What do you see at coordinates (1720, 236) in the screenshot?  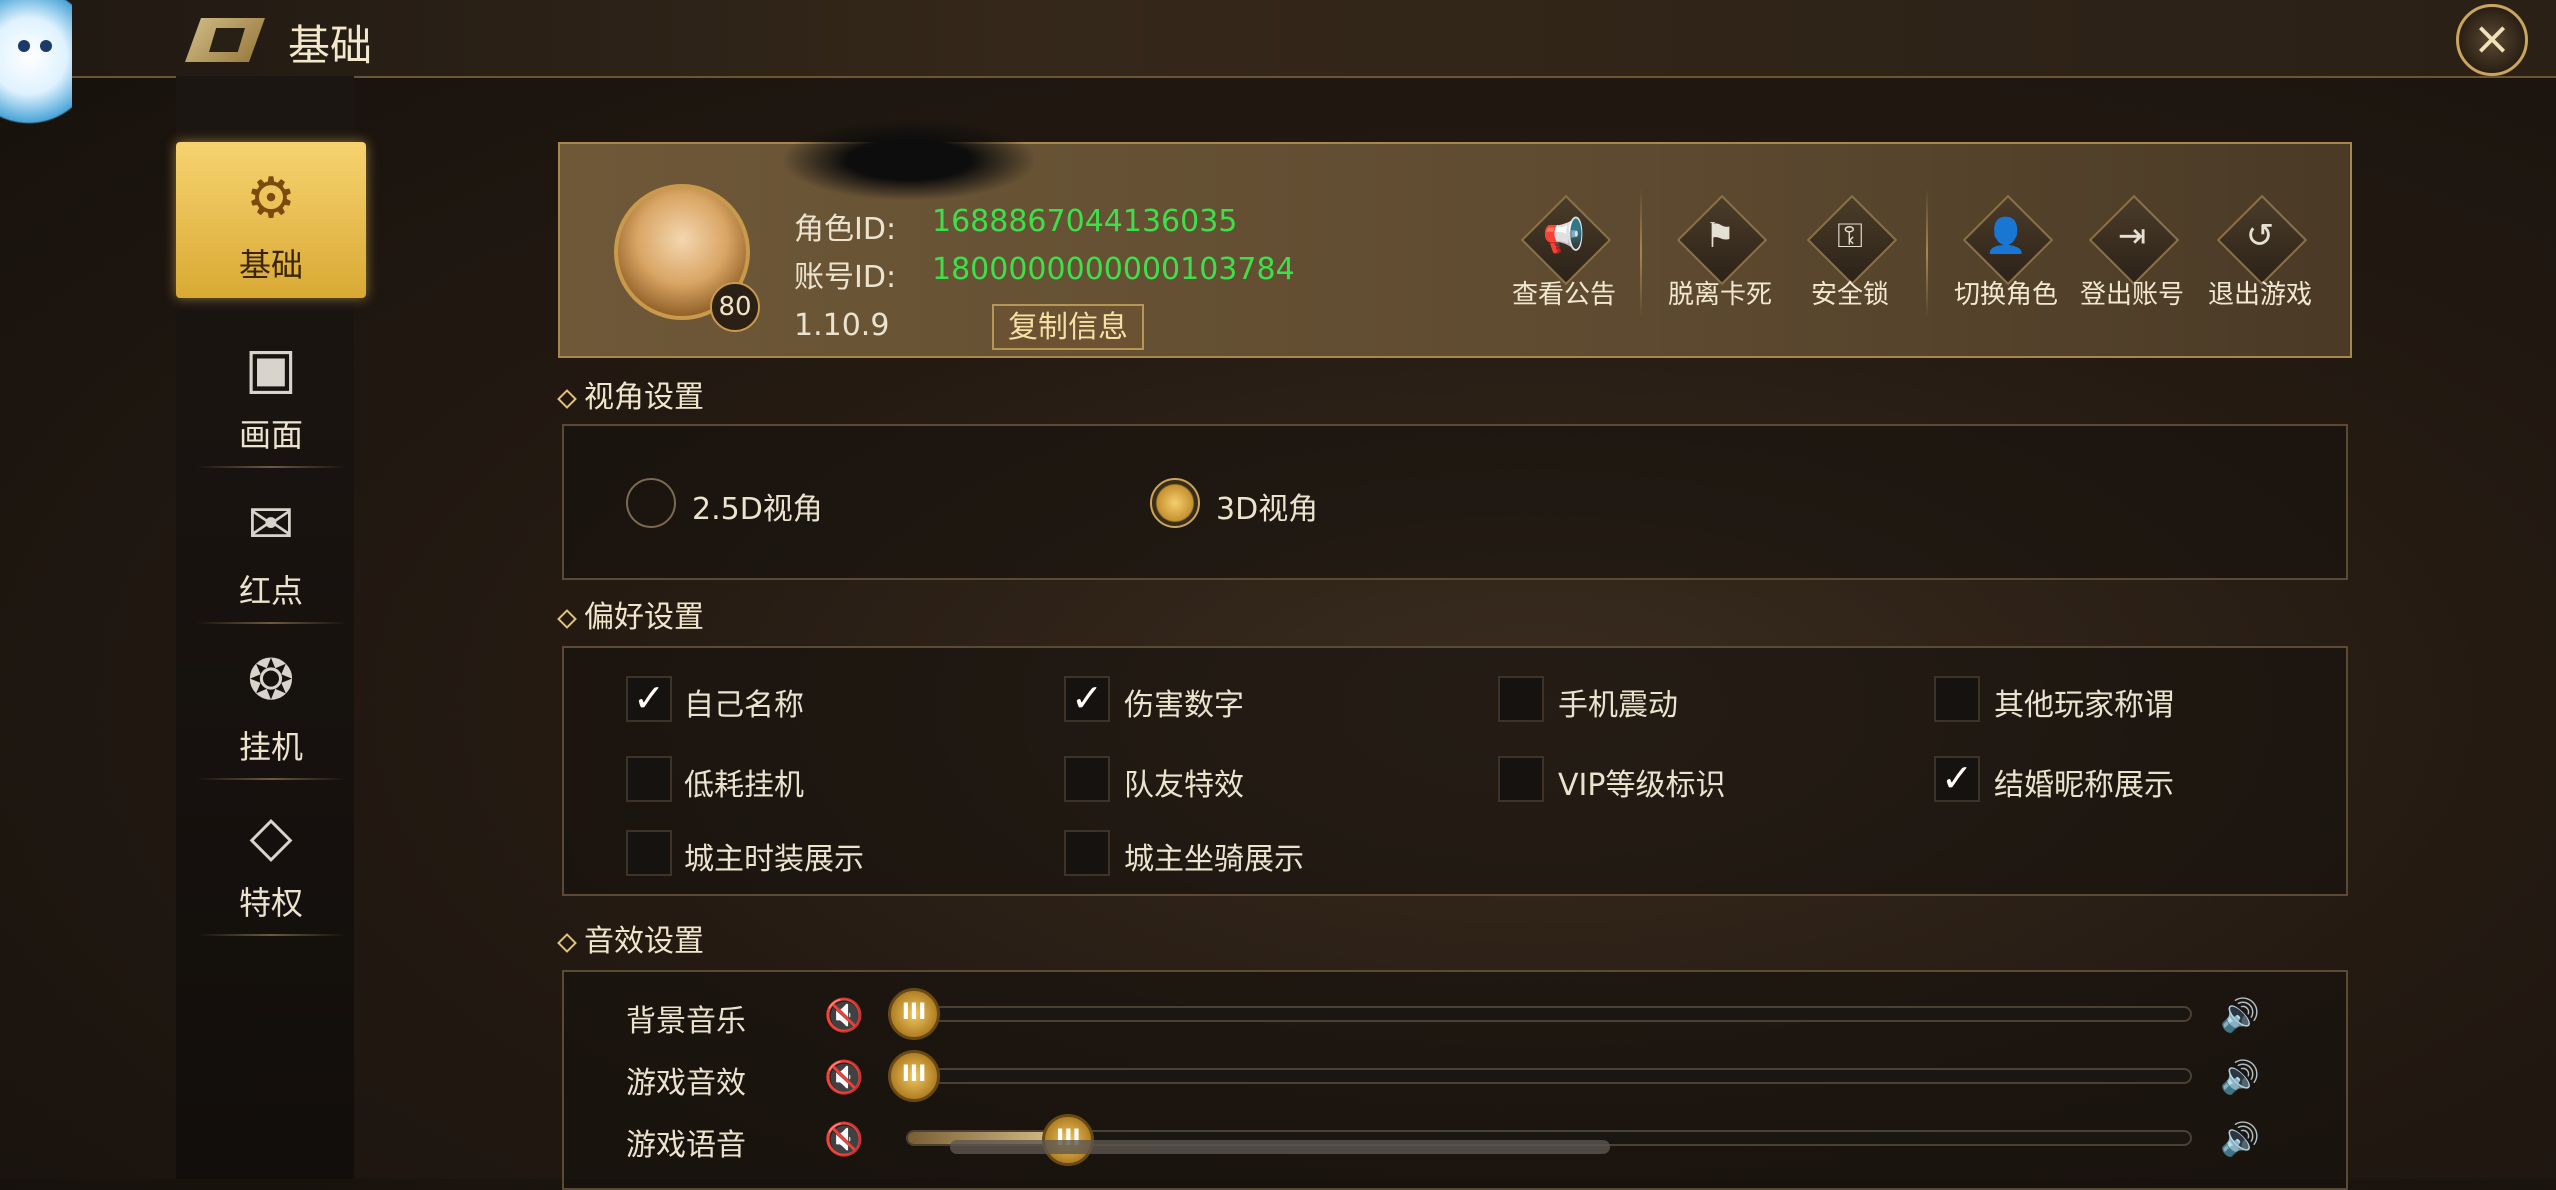 I see `unstuck-icon: ⚑` at bounding box center [1720, 236].